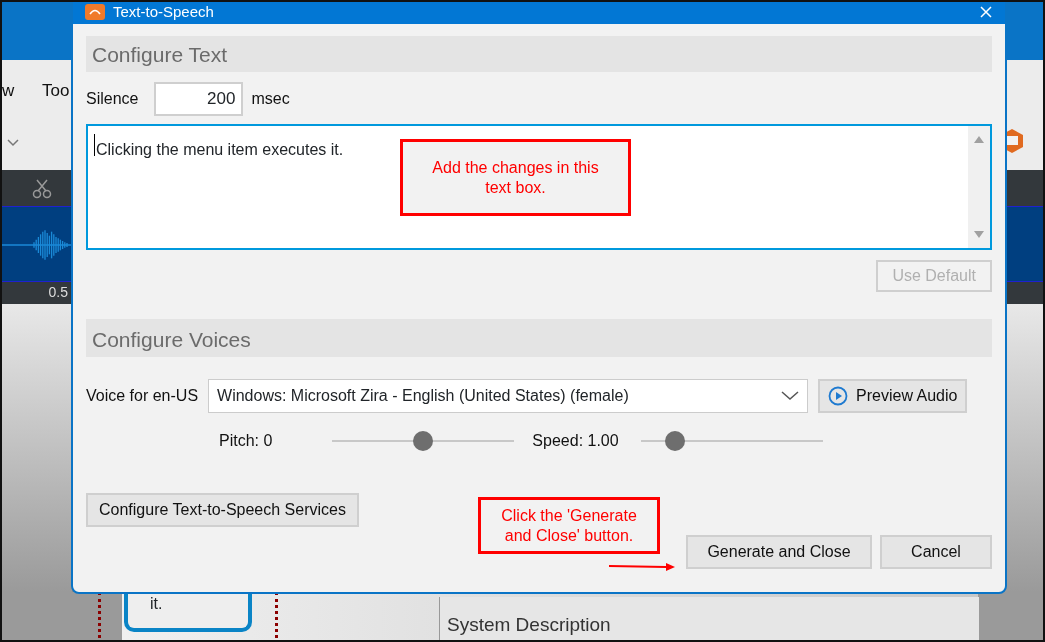 The width and height of the screenshot is (1045, 642). Describe the element at coordinates (709, 618) in the screenshot. I see `table-header: System Description` at that location.